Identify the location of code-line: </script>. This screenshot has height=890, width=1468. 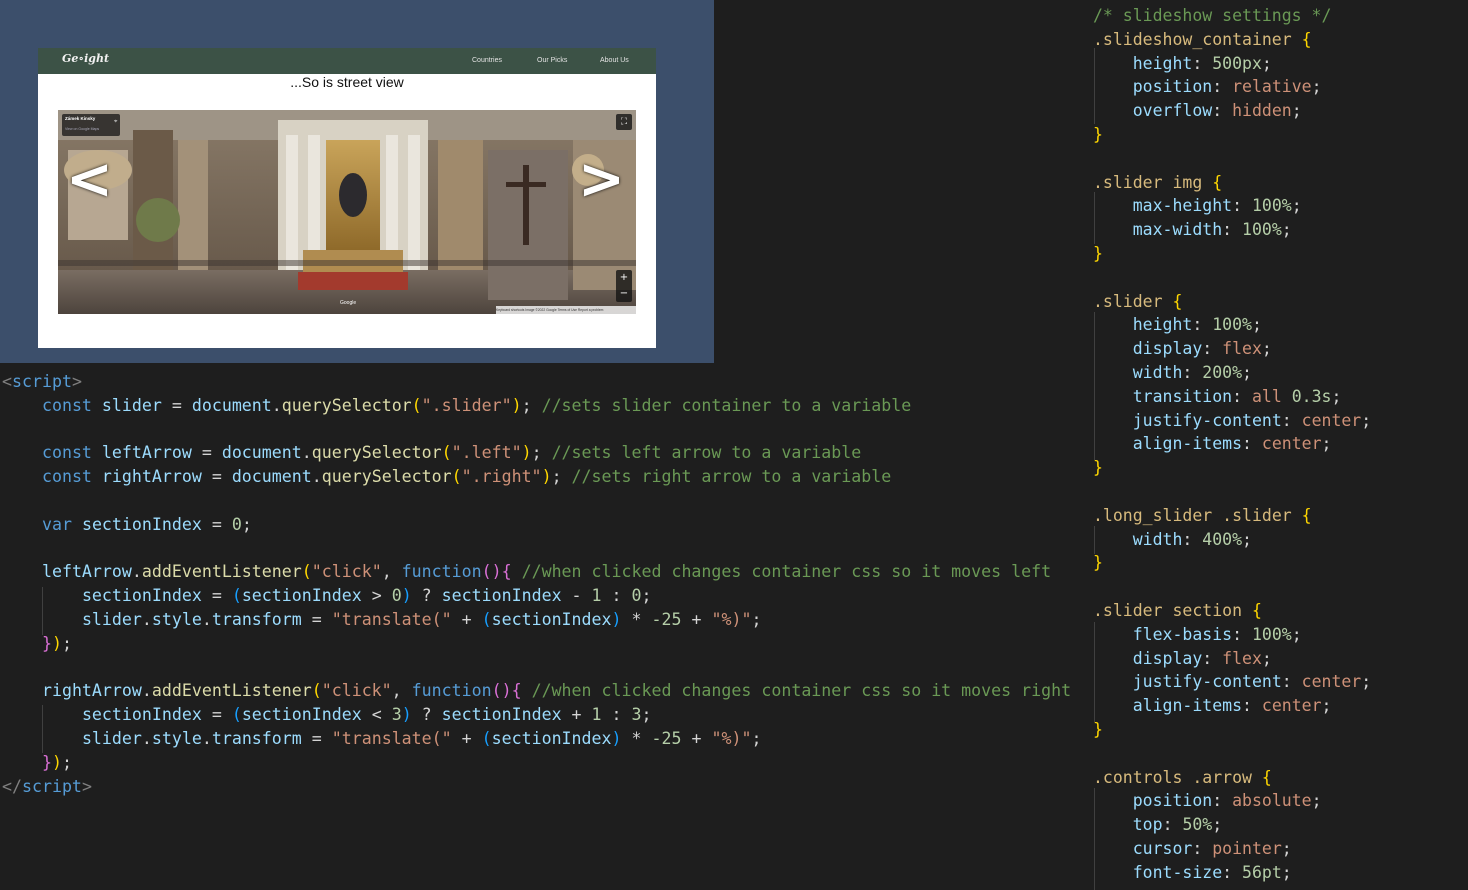
(47, 787).